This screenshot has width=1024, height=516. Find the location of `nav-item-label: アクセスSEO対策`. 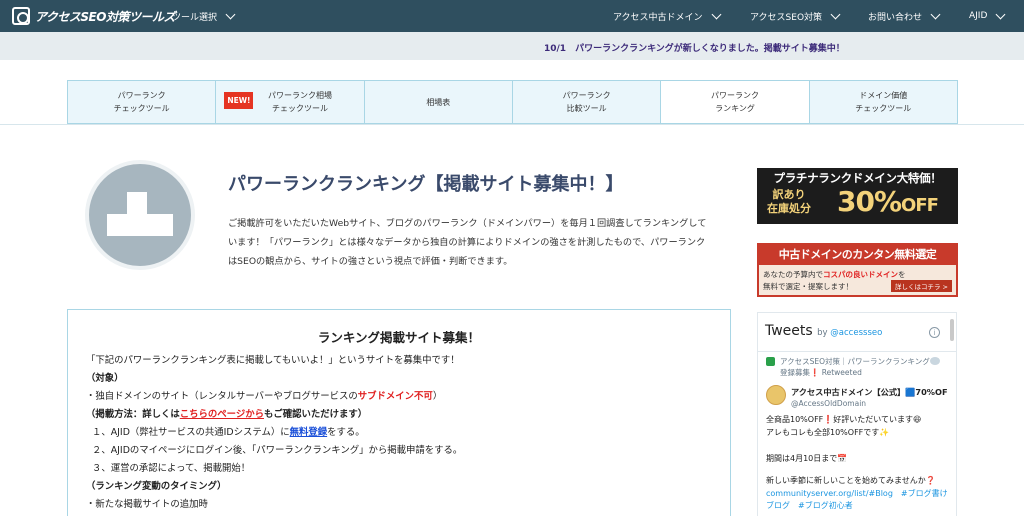

nav-item-label: アクセスSEO対策 is located at coordinates (786, 17).